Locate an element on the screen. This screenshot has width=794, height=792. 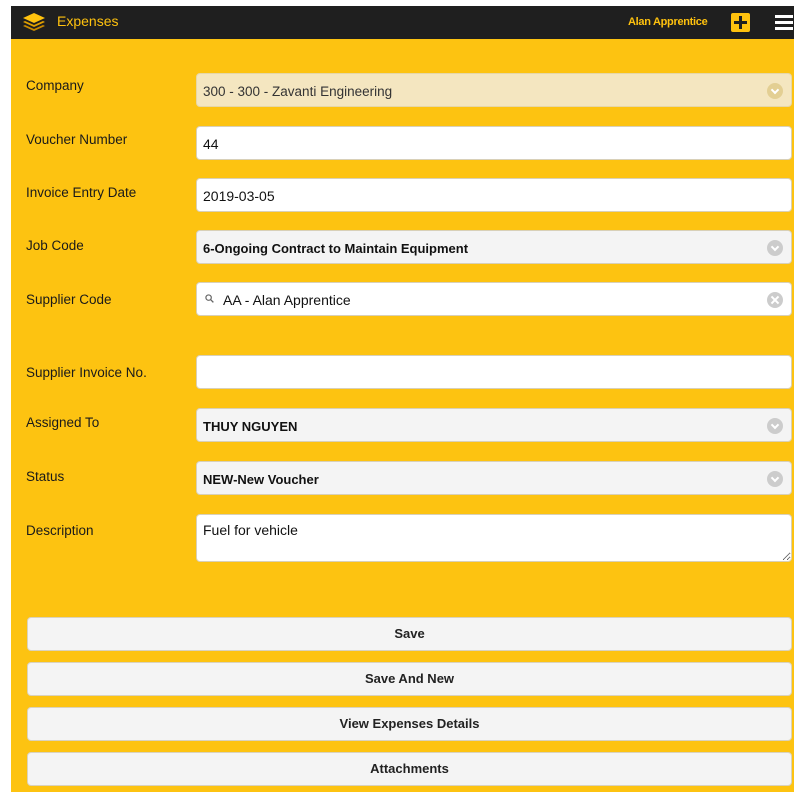
assigned-to-label: Assigned To is located at coordinates (63, 422).